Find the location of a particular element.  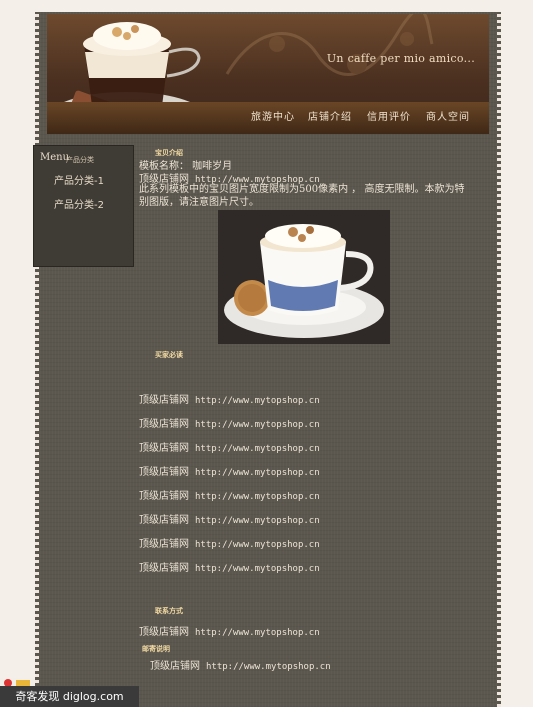

nav-link-4: 商人空间 is located at coordinates (448, 115).